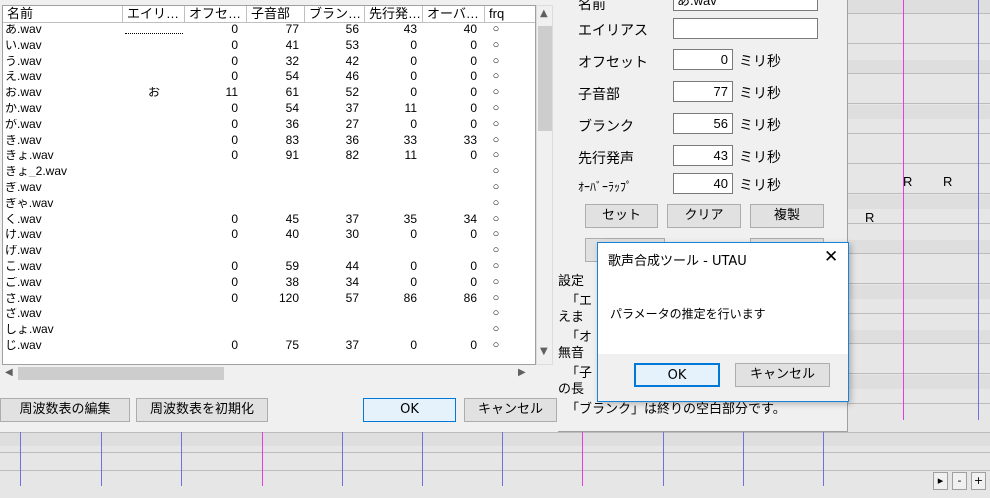 This screenshot has height=498, width=990. What do you see at coordinates (621, 216) in the screenshot?
I see `set-button: セット` at bounding box center [621, 216].